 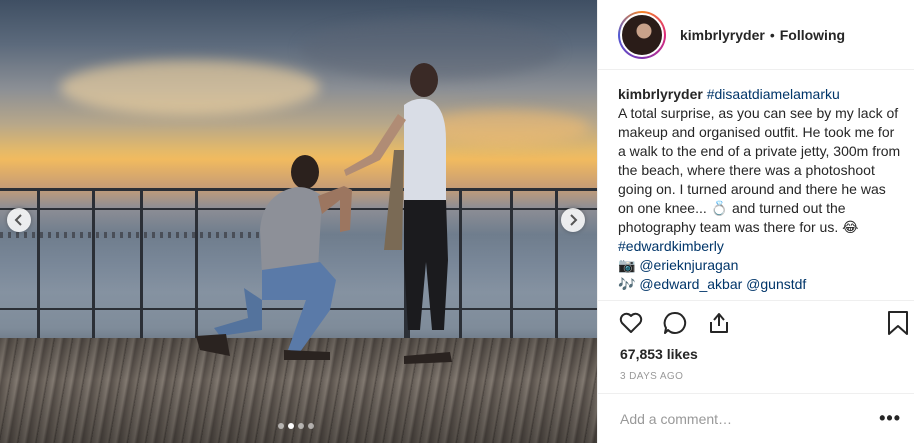 I want to click on bookmark-icon, so click(x=898, y=323).